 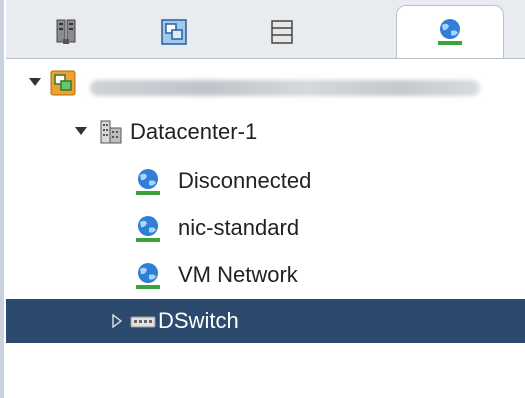 I want to click on tree-node-dswitch: DSwitch, so click(x=265, y=321).